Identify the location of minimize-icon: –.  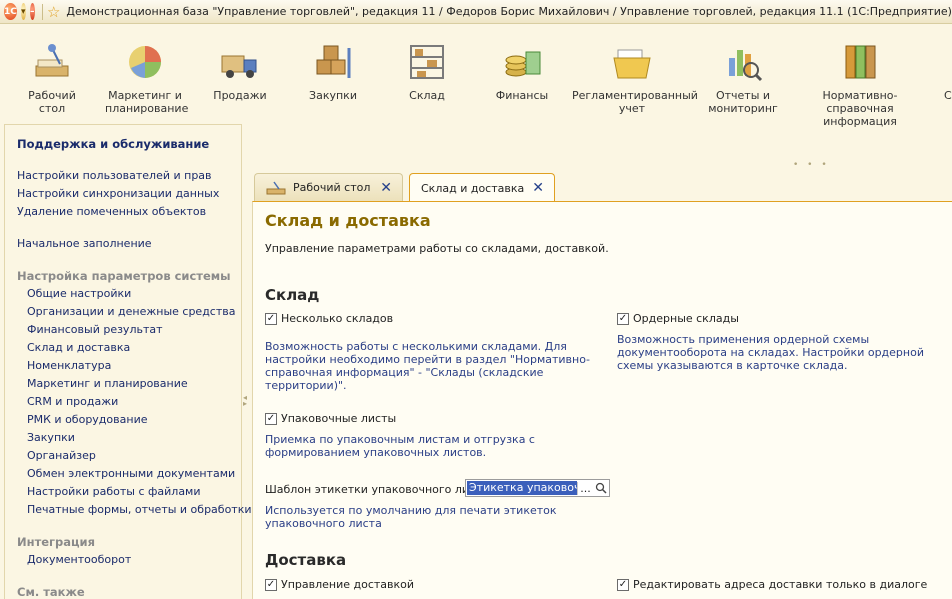
(32, 11).